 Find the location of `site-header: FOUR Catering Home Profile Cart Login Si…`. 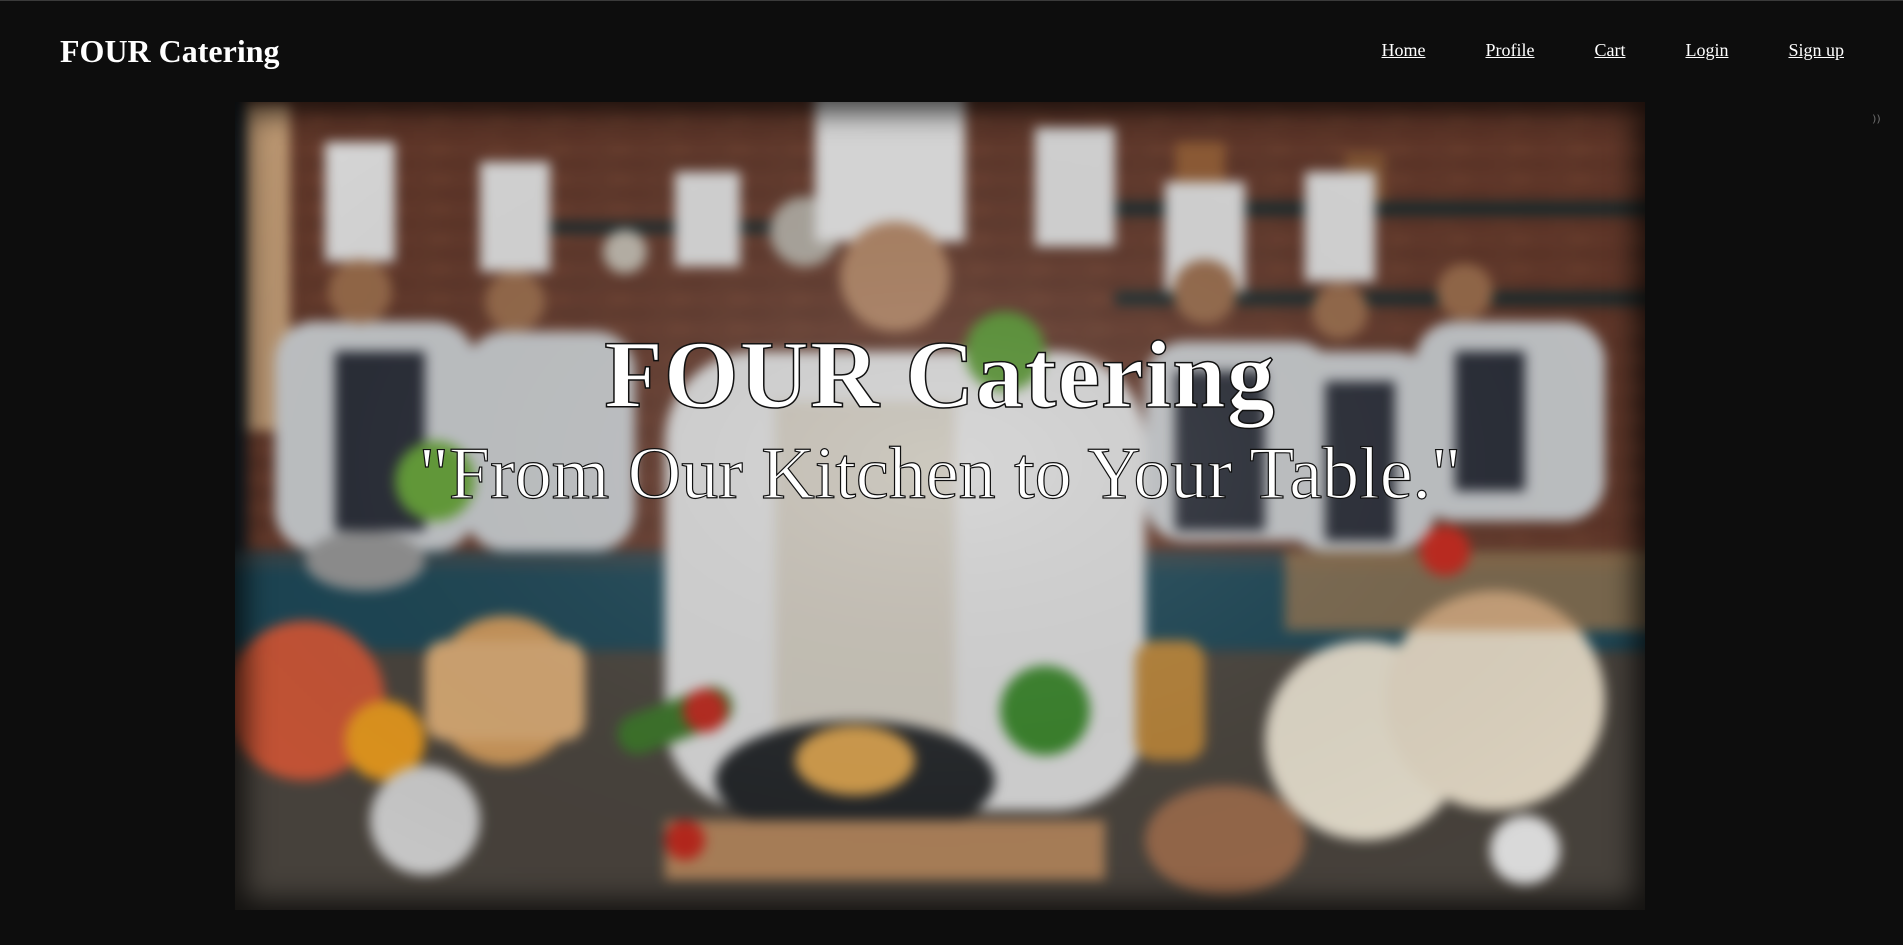

site-header: FOUR Catering Home Profile Cart Login Si… is located at coordinates (951, 51).